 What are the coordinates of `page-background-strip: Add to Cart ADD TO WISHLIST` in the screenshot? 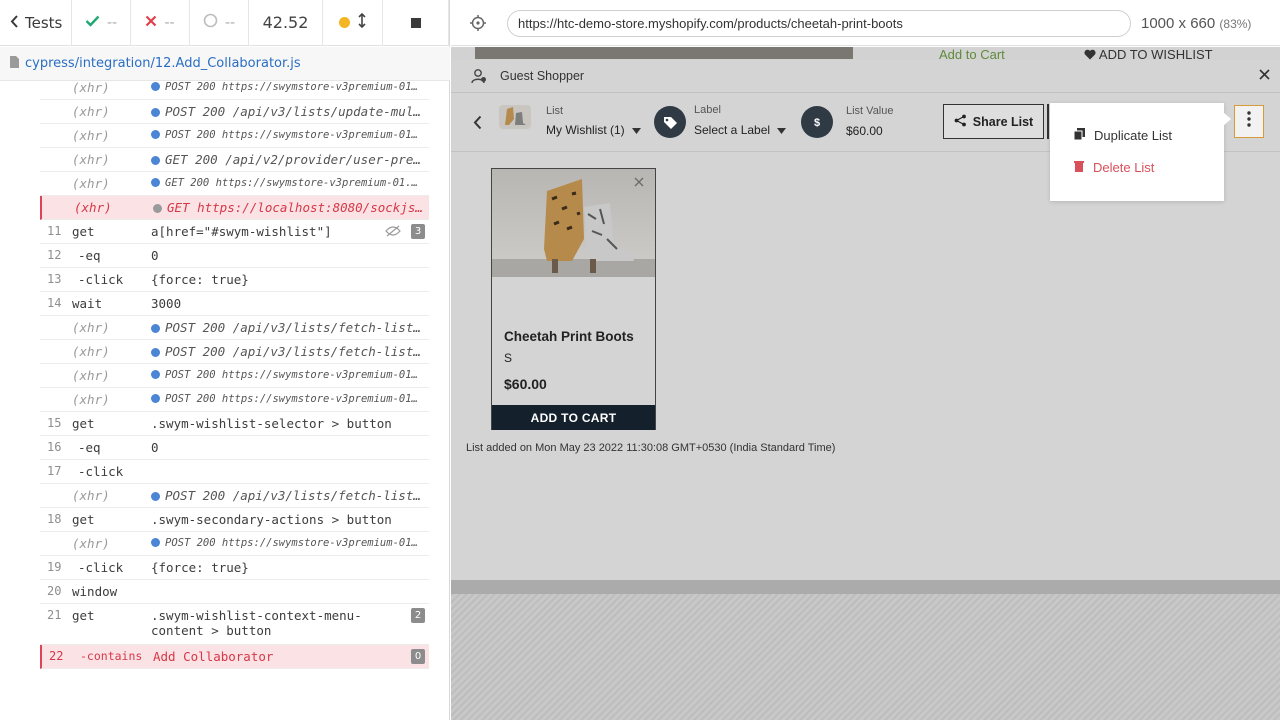 It's located at (865, 54).